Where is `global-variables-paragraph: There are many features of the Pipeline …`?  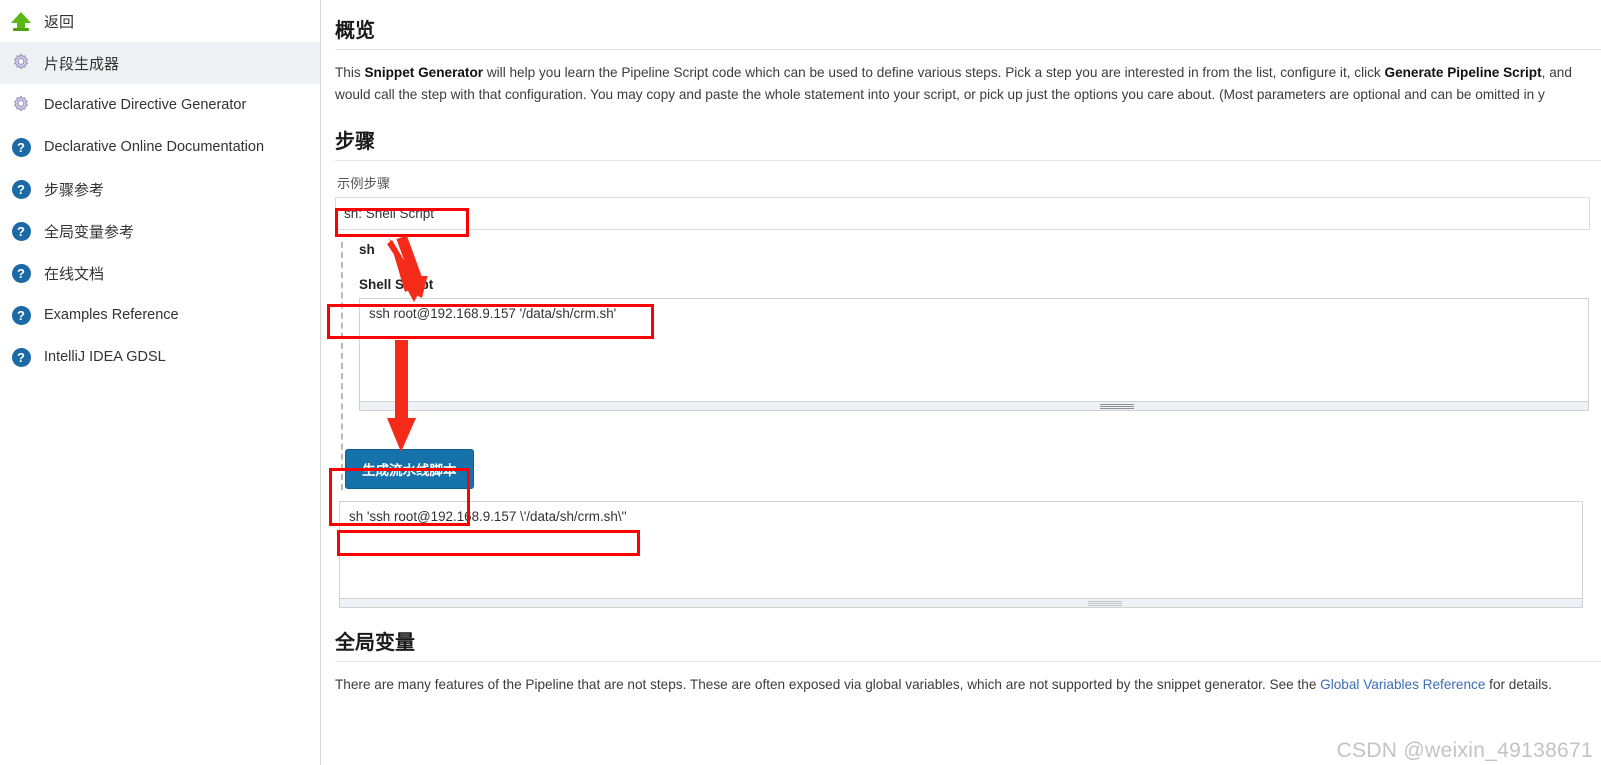 global-variables-paragraph: There are many features of the Pipeline … is located at coordinates (968, 685).